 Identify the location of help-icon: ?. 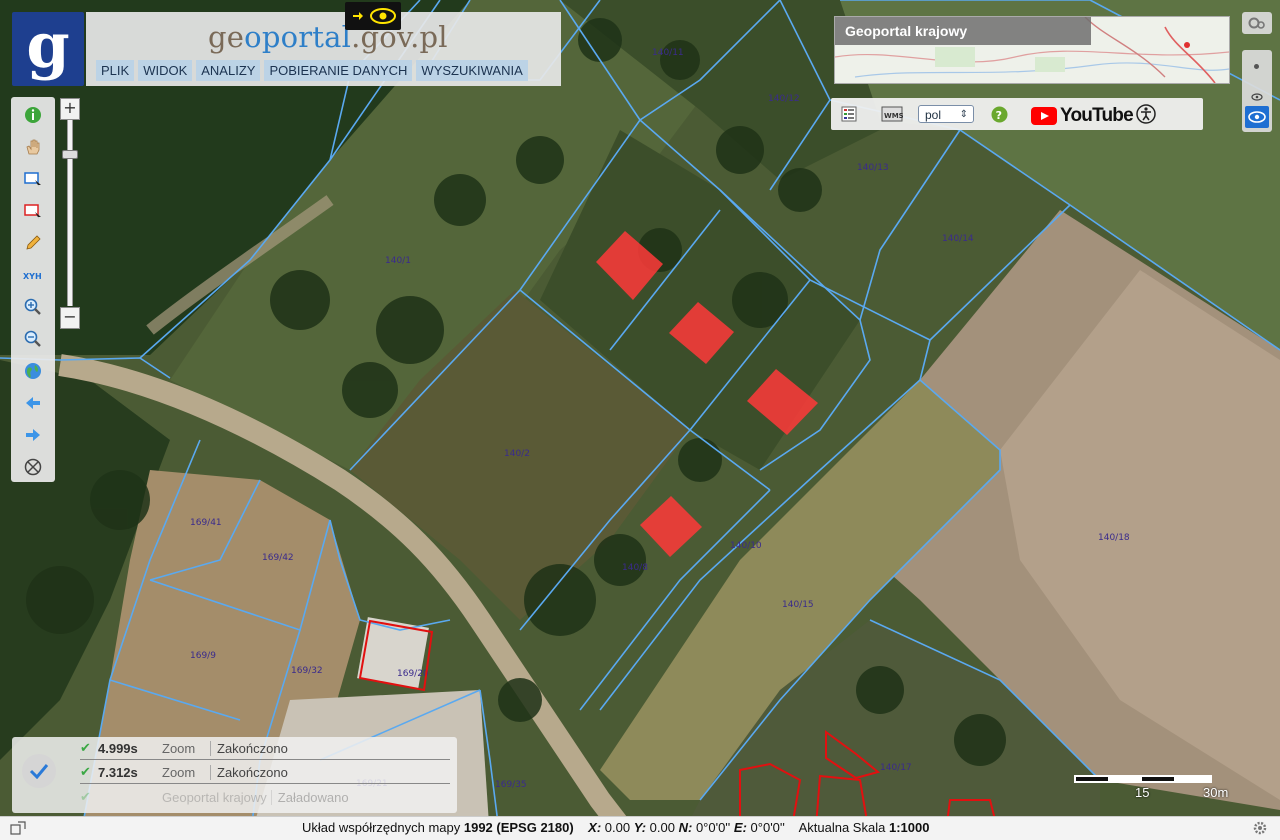
(999, 116).